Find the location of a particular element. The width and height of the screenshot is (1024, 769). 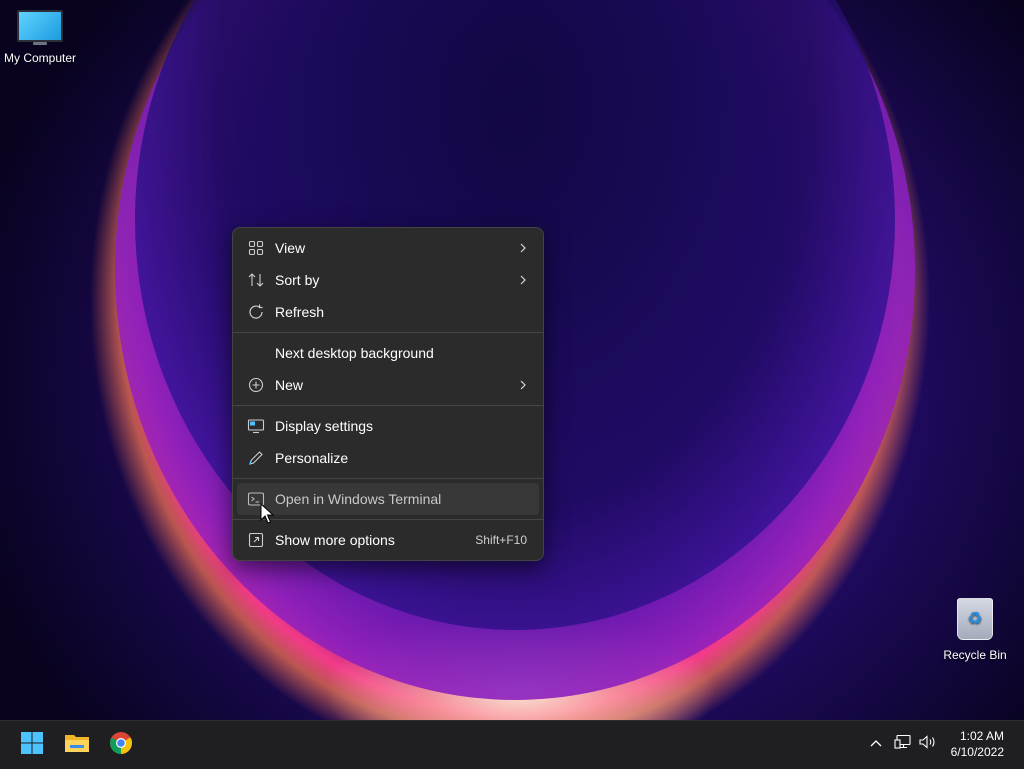

my-computer-label: My Computer is located at coordinates (40, 58).